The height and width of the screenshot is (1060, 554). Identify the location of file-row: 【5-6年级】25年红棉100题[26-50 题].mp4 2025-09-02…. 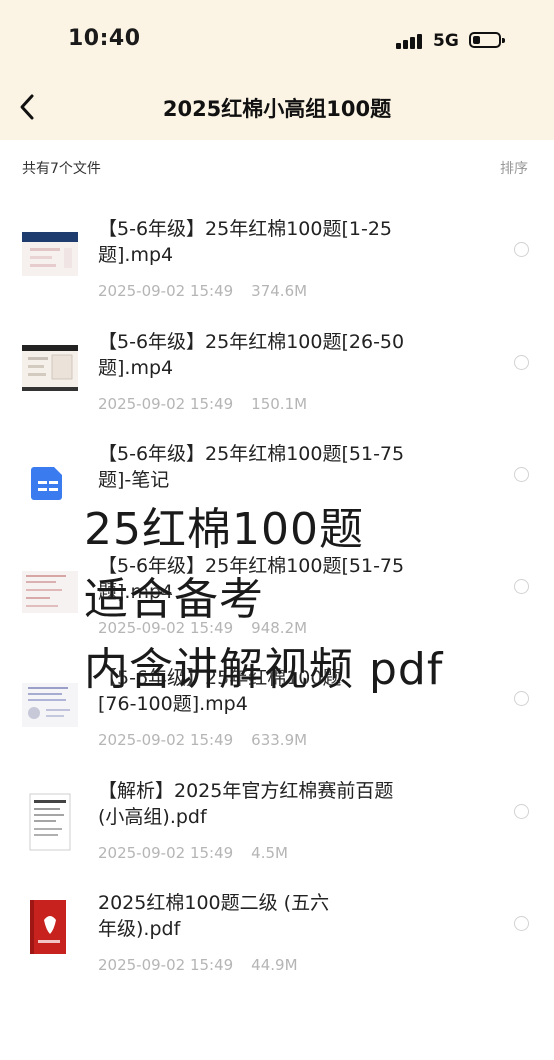
(277, 385).